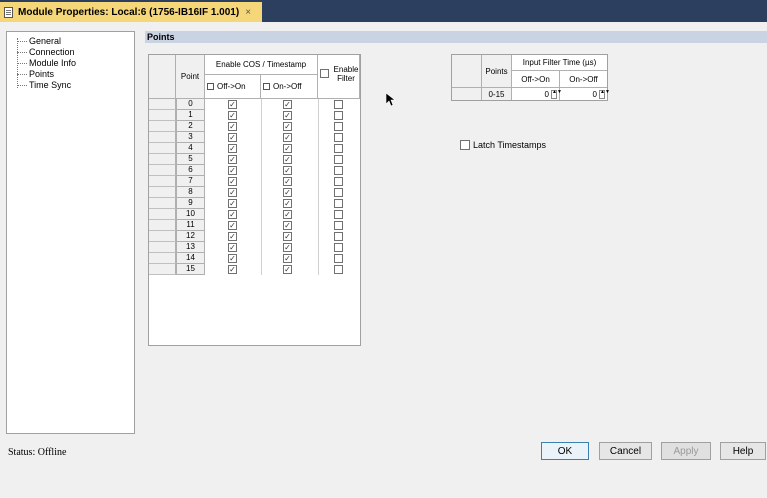 This screenshot has width=767, height=498. I want to click on filter-all-checkbox, so click(324, 73).